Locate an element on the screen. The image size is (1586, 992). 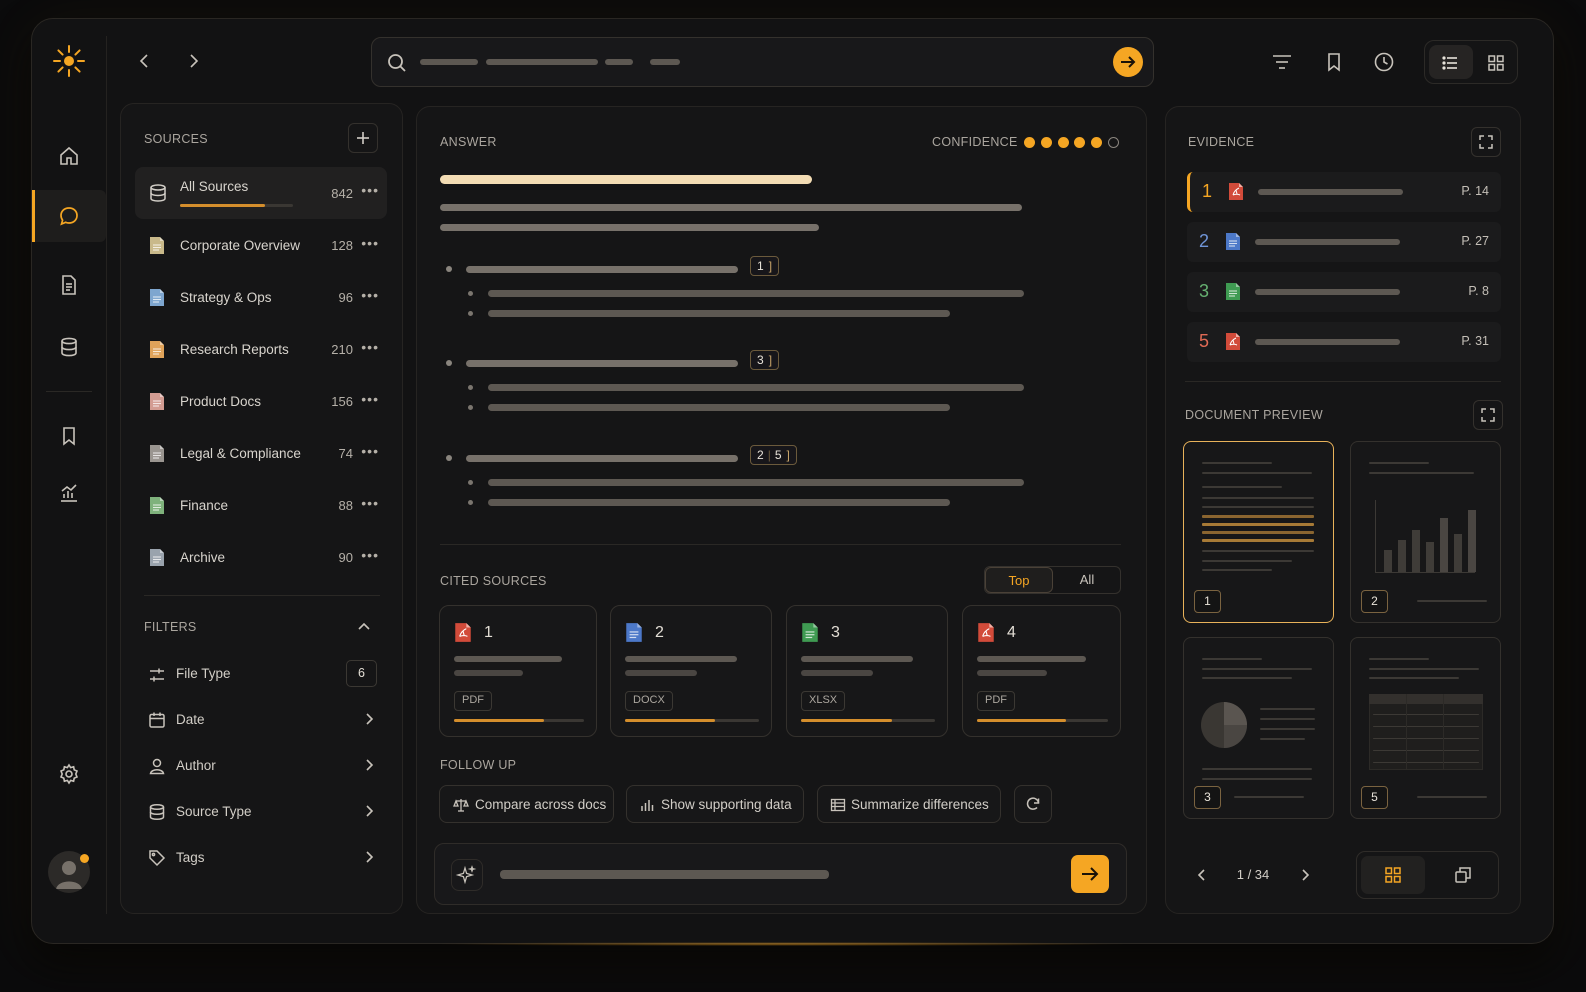
tab-all: All is located at coordinates (1087, 580).